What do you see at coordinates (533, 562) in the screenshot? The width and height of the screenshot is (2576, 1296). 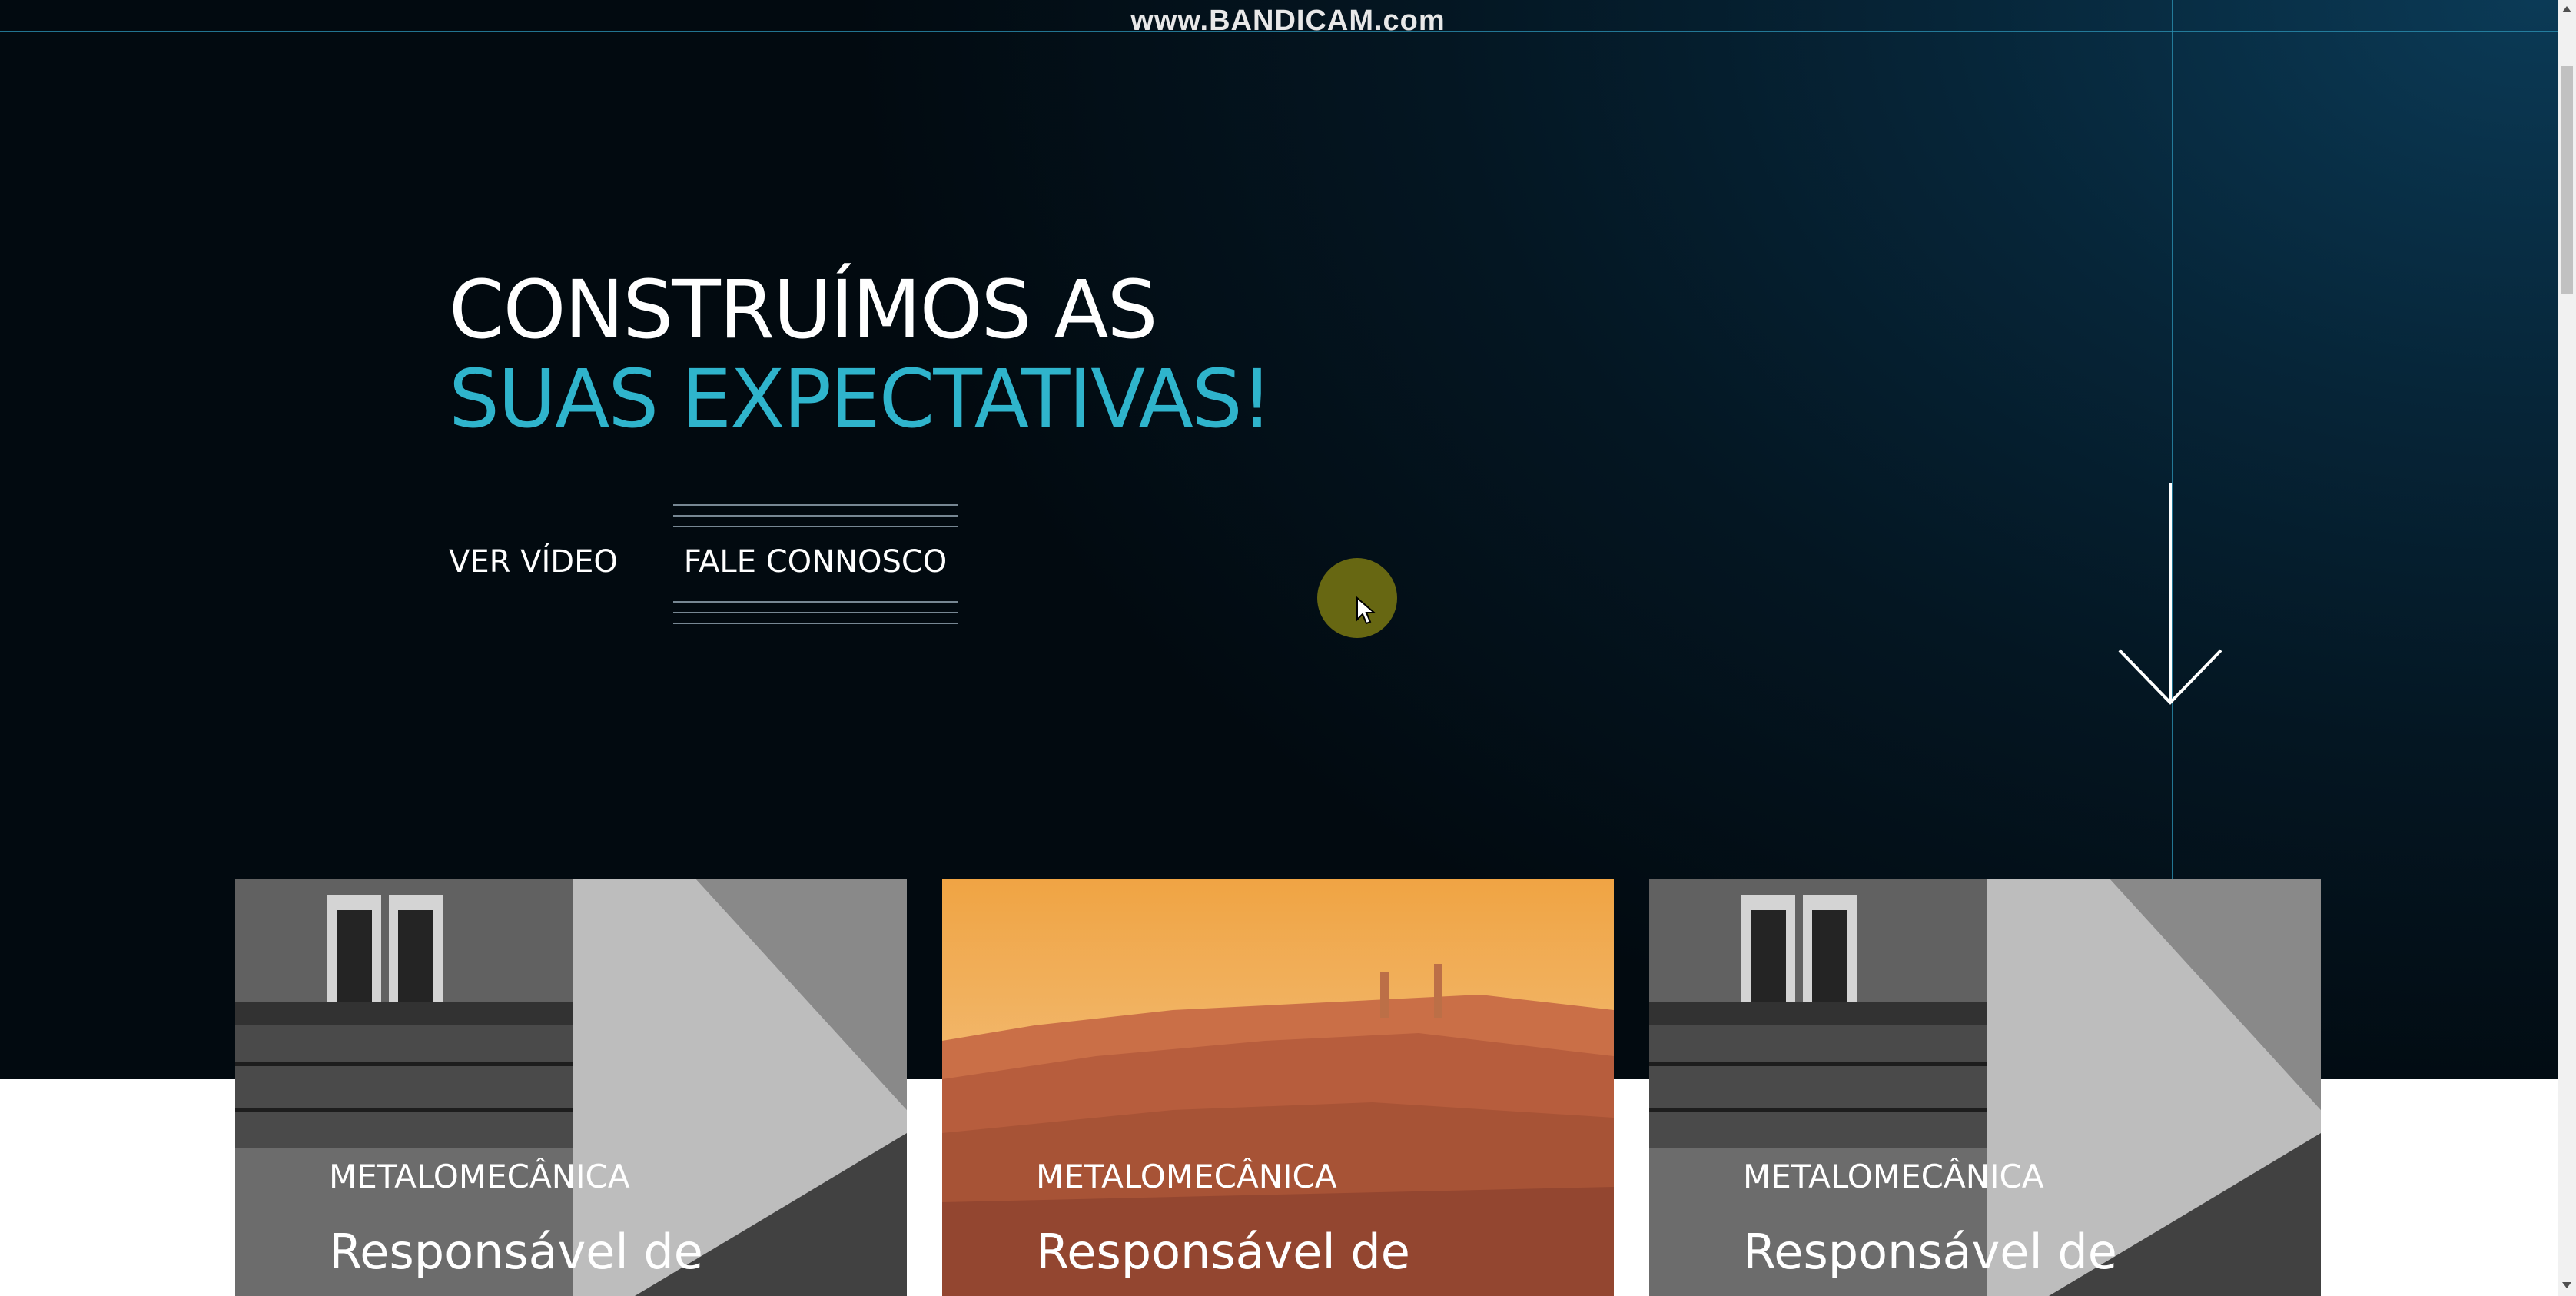 I see `watch-video-button: VER VÍDEO` at bounding box center [533, 562].